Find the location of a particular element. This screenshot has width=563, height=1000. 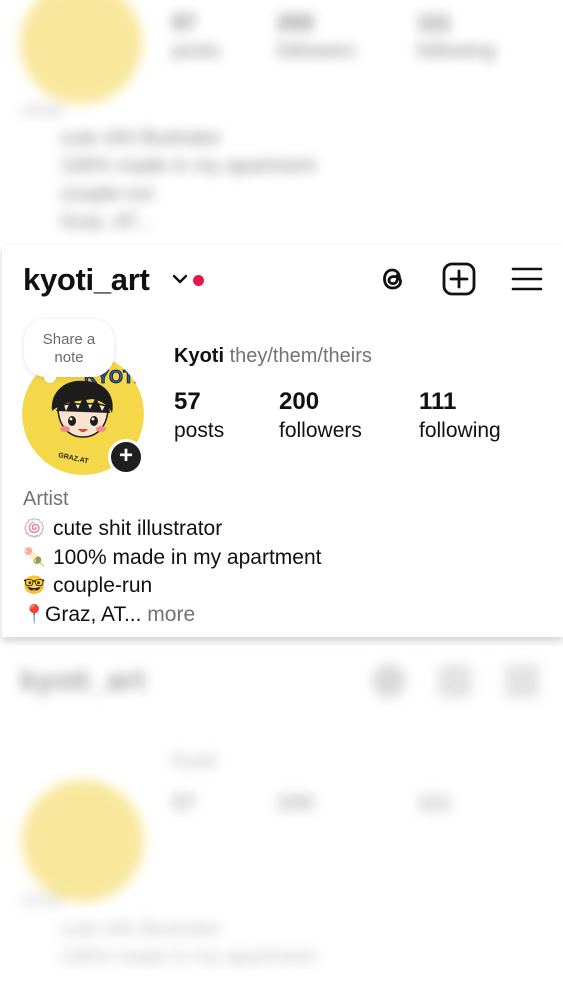

menu-icon is located at coordinates (527, 279).